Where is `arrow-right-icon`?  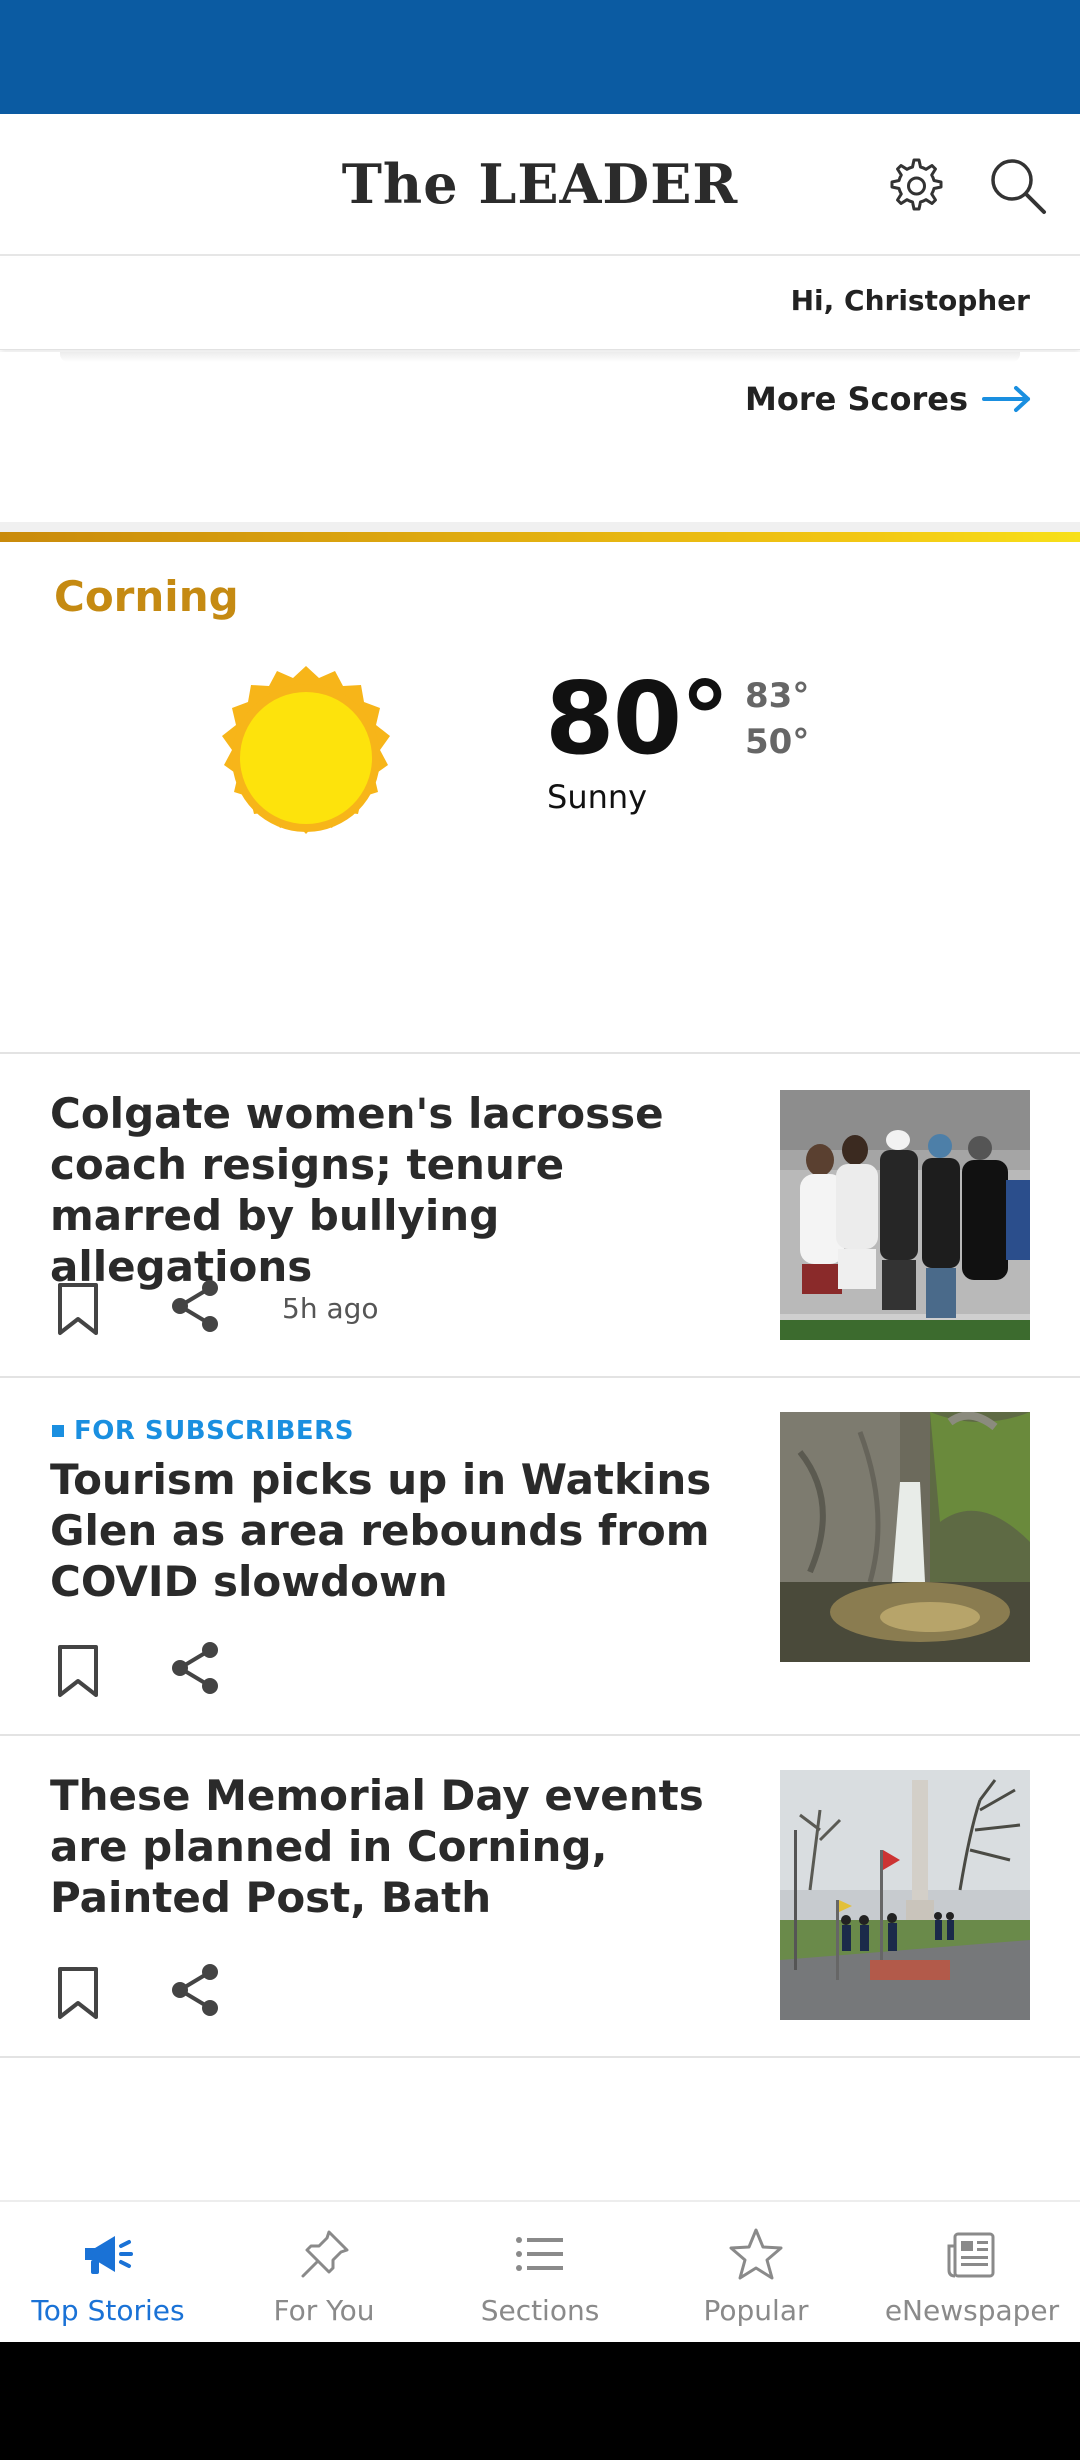 arrow-right-icon is located at coordinates (1006, 399).